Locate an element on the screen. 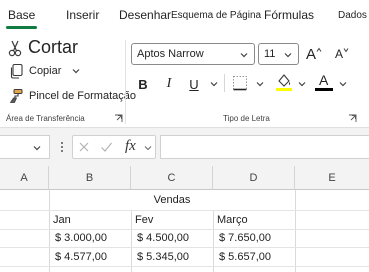 The width and height of the screenshot is (369, 272). grow-font-button: A is located at coordinates (314, 54).